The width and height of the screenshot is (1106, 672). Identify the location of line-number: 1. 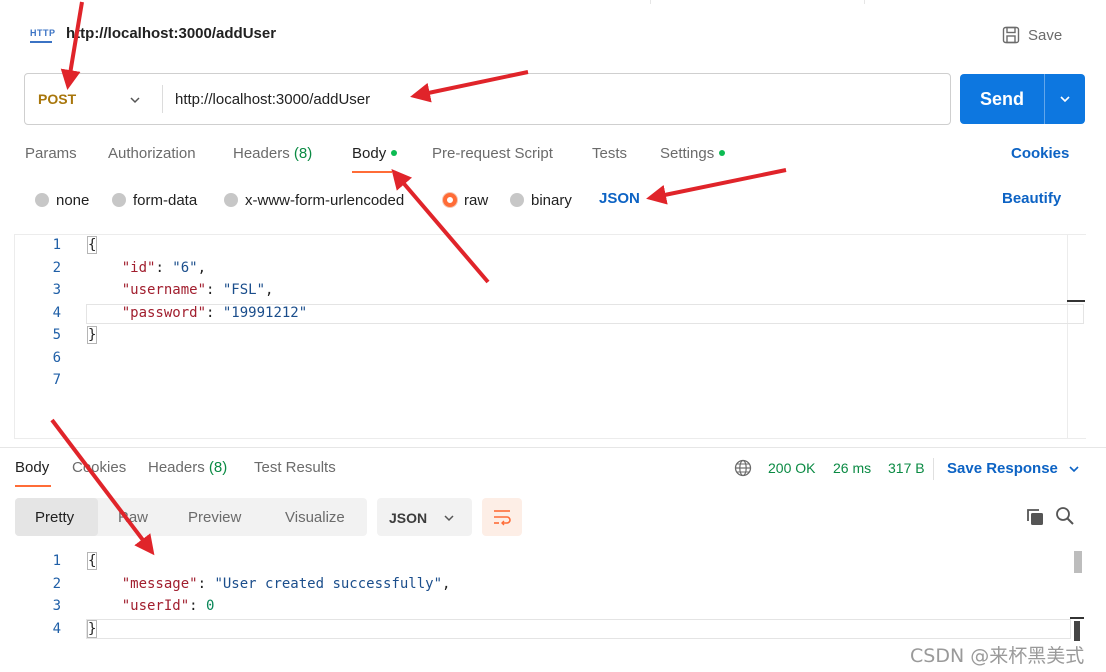
(56, 561).